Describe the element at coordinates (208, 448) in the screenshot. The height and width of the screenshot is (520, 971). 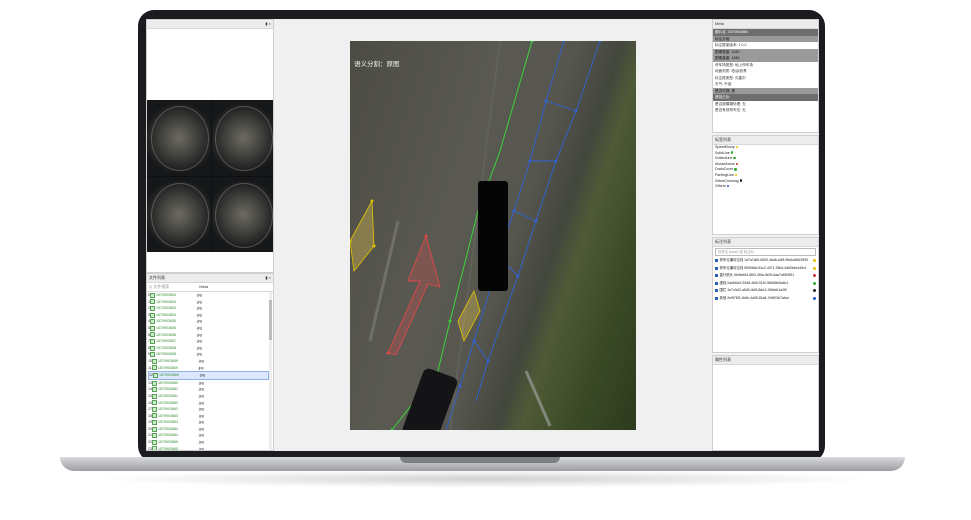
I see `file-list-item: 23 1570903665 .jpg` at that location.